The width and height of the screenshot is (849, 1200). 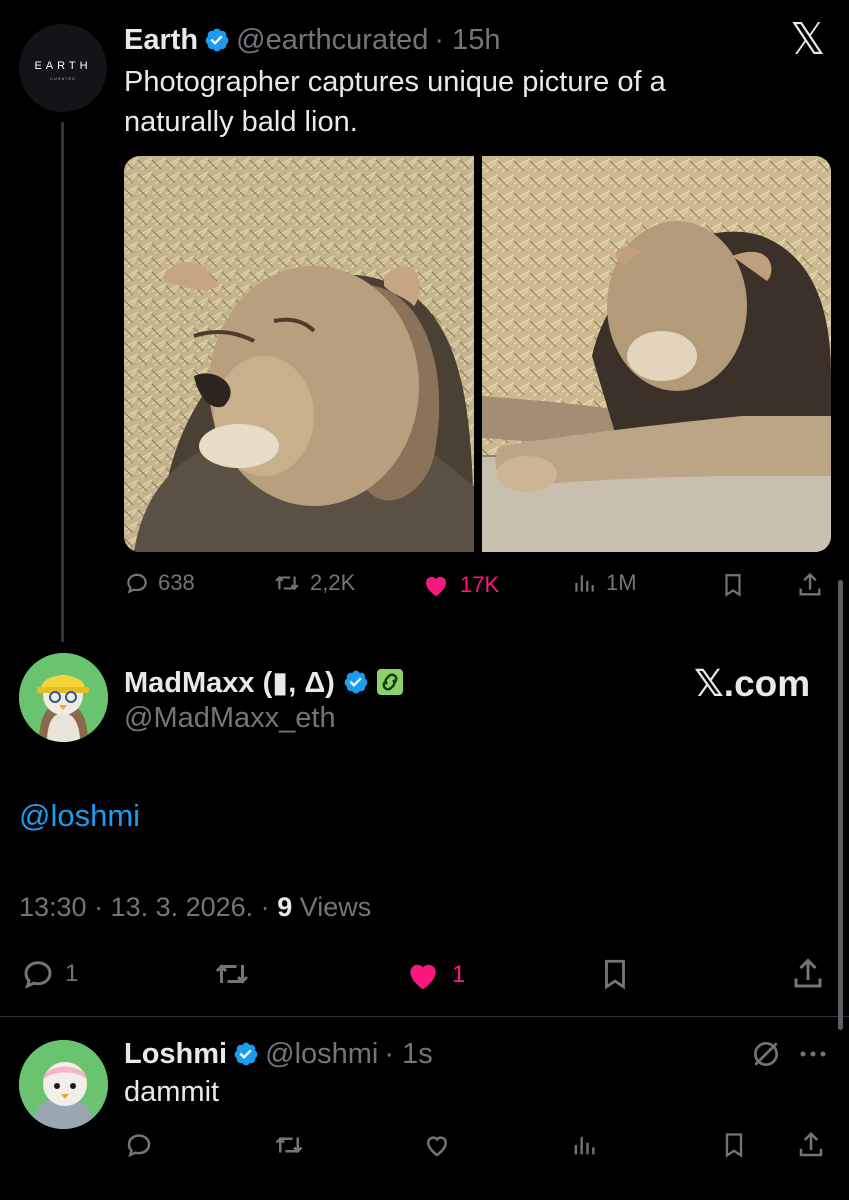 I want to click on quoted-views-count: 1M, so click(x=621, y=582).